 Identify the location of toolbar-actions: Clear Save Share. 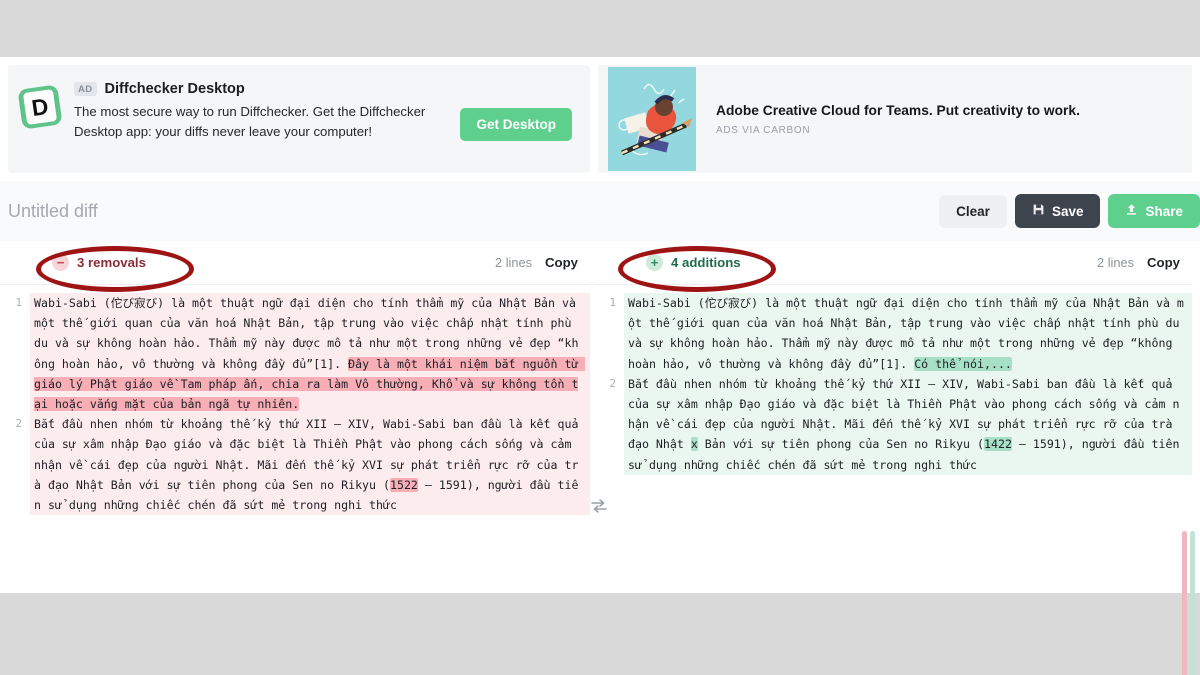
(1069, 211).